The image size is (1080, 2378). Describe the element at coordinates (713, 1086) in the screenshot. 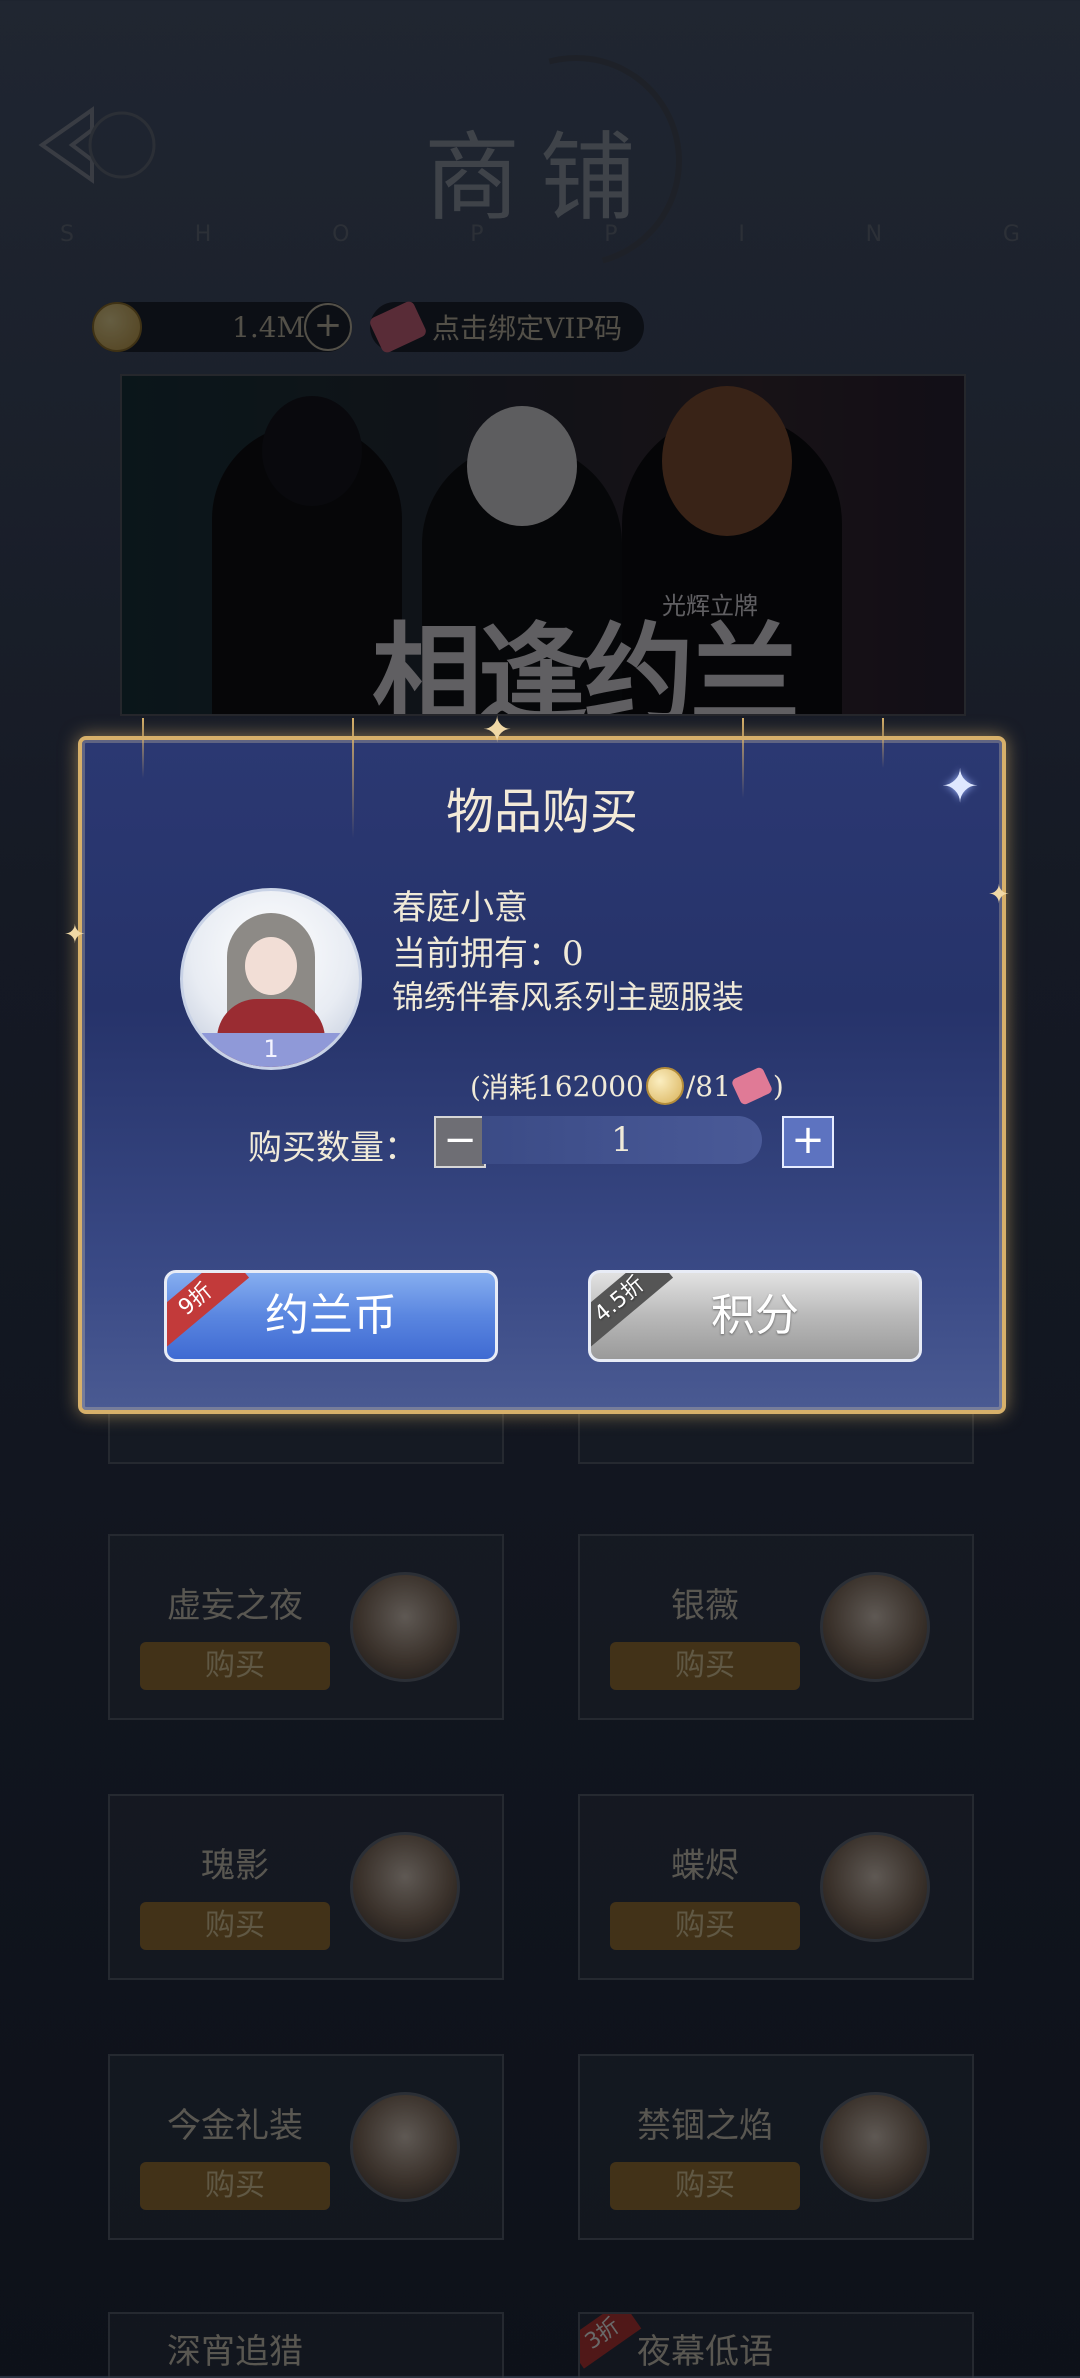

I see `cost-points: 81` at that location.